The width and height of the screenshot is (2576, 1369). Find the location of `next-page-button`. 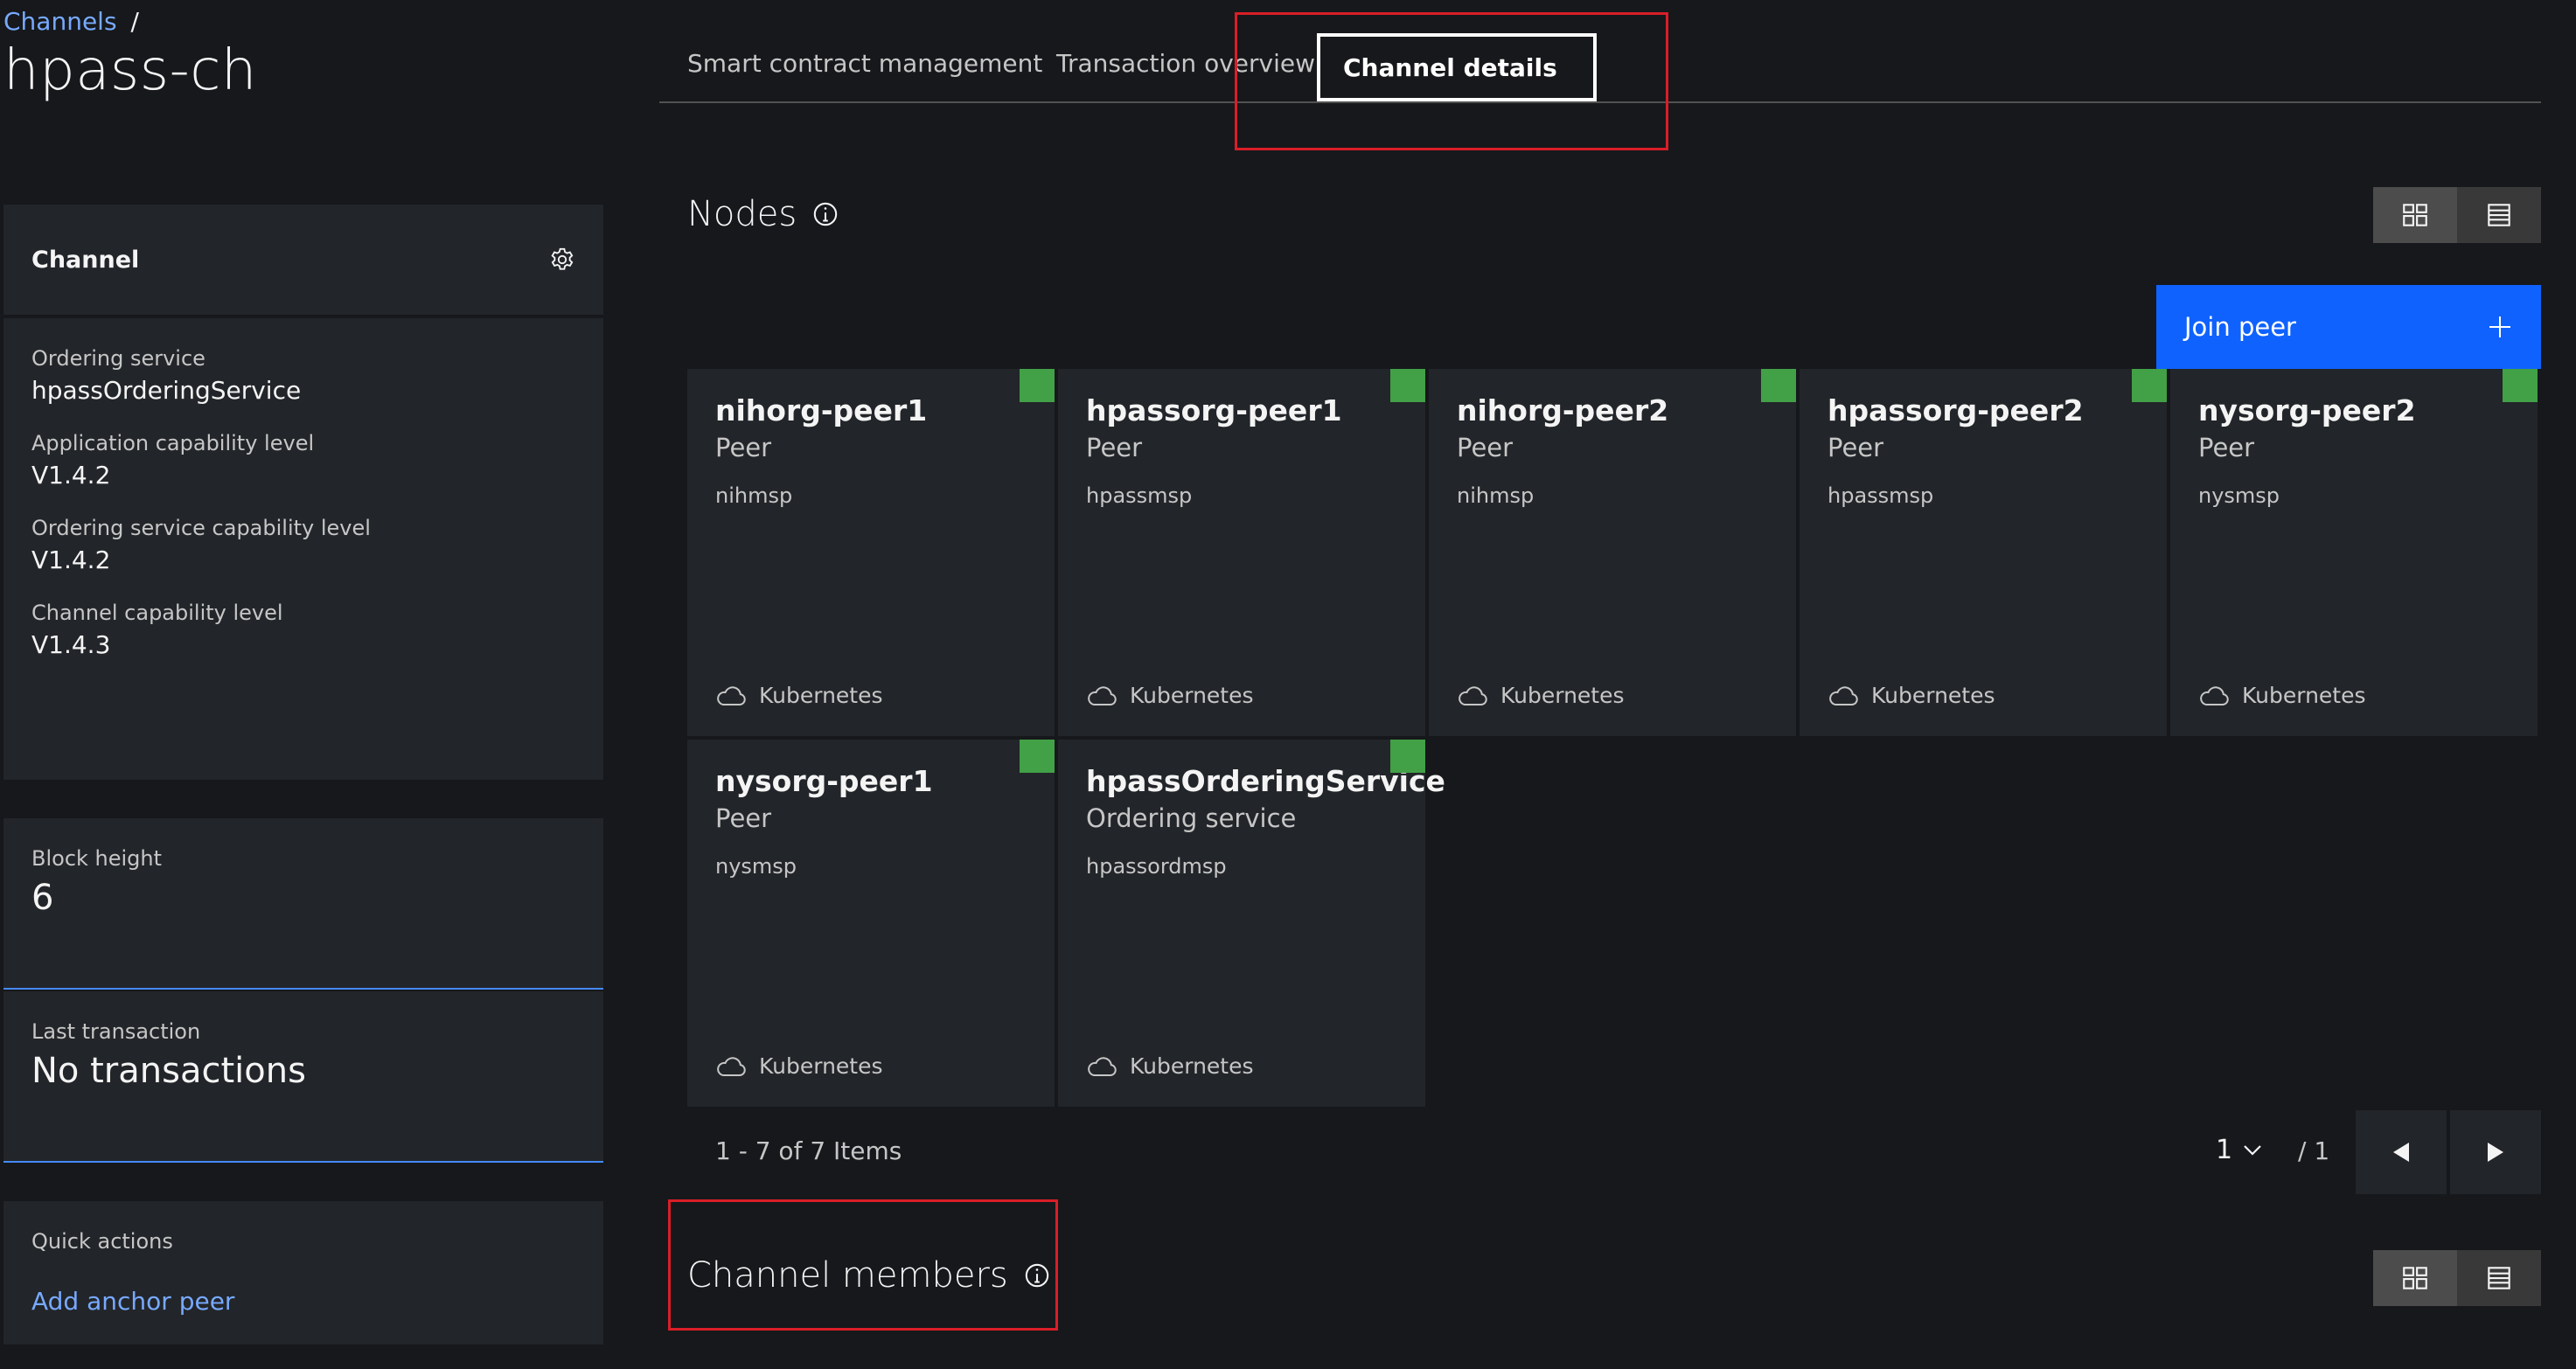

next-page-button is located at coordinates (2495, 1152).